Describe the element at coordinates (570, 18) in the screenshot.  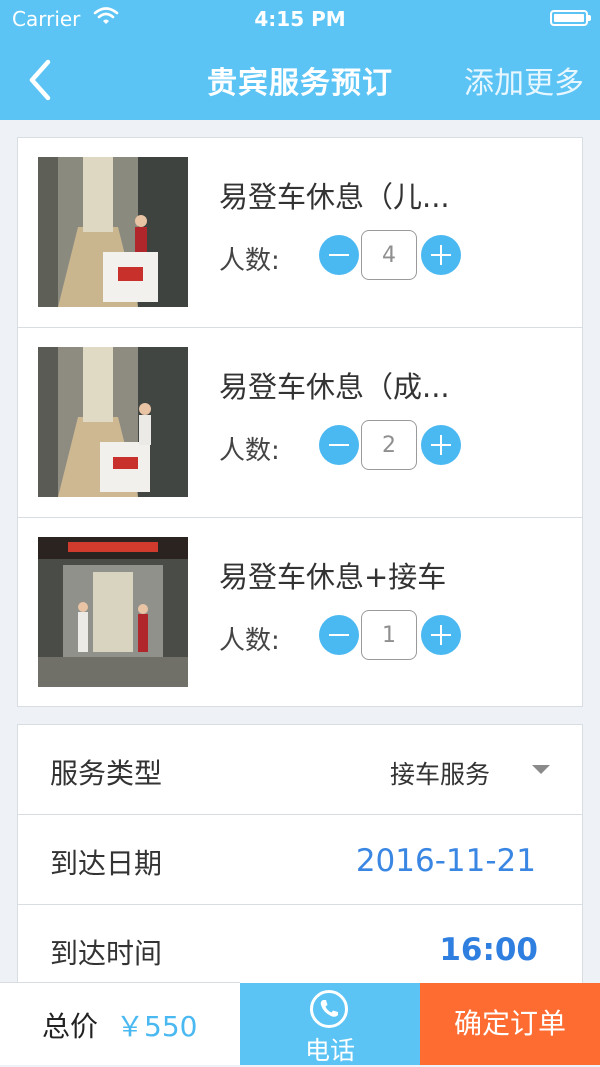
I see `battery-icon` at that location.